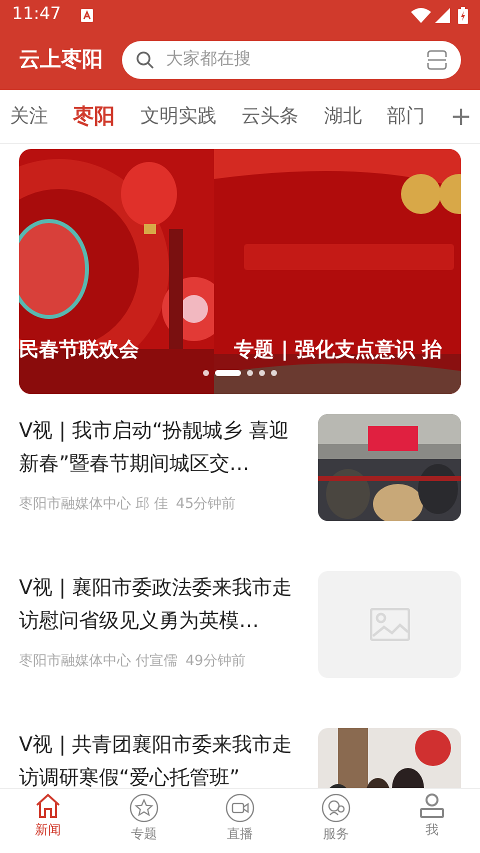  Describe the element at coordinates (461, 117) in the screenshot. I see `add-channel-button: +` at that location.